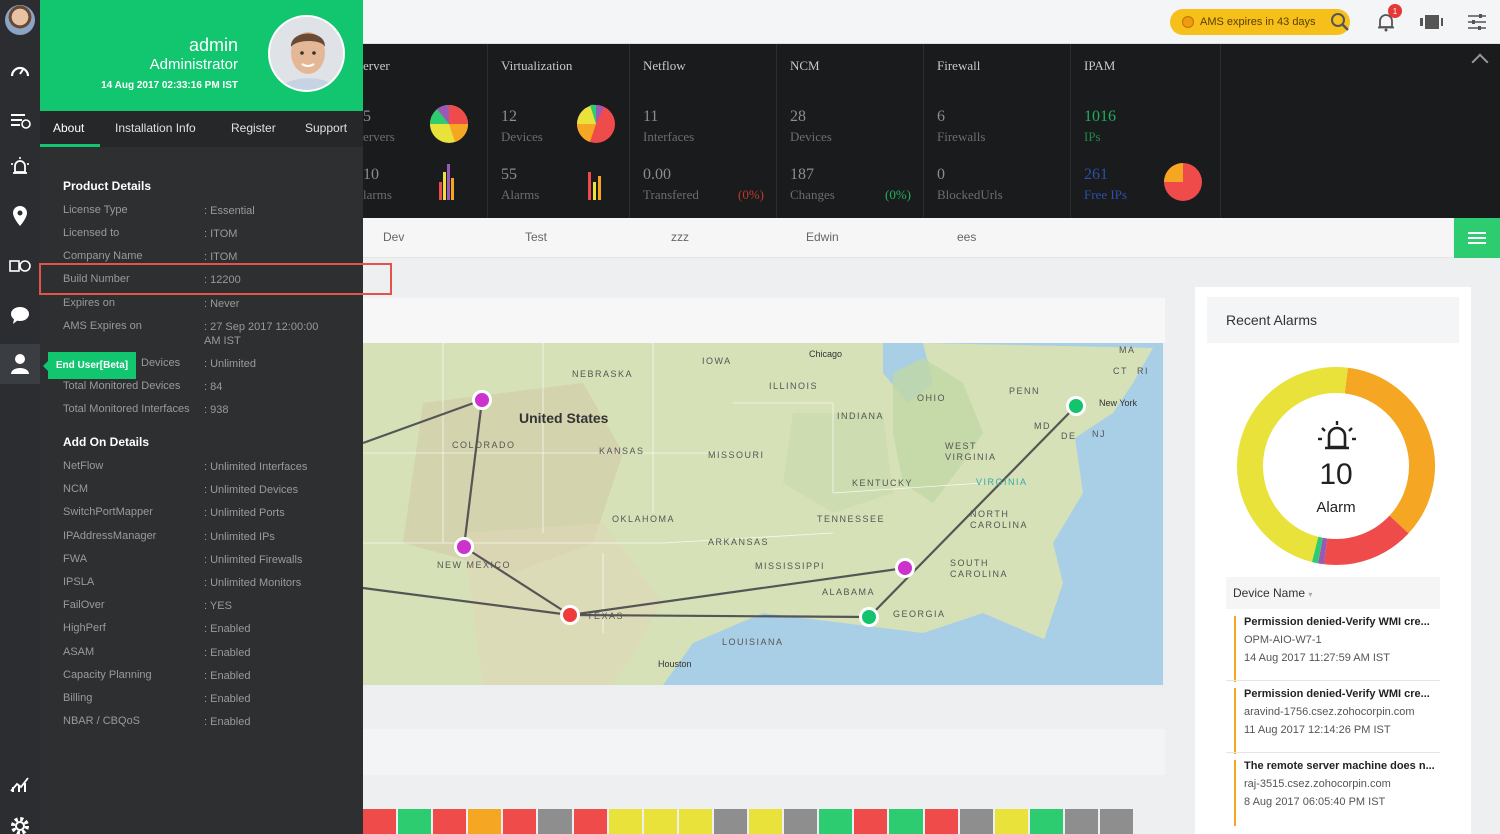  I want to click on tab-support: Support, so click(326, 128).